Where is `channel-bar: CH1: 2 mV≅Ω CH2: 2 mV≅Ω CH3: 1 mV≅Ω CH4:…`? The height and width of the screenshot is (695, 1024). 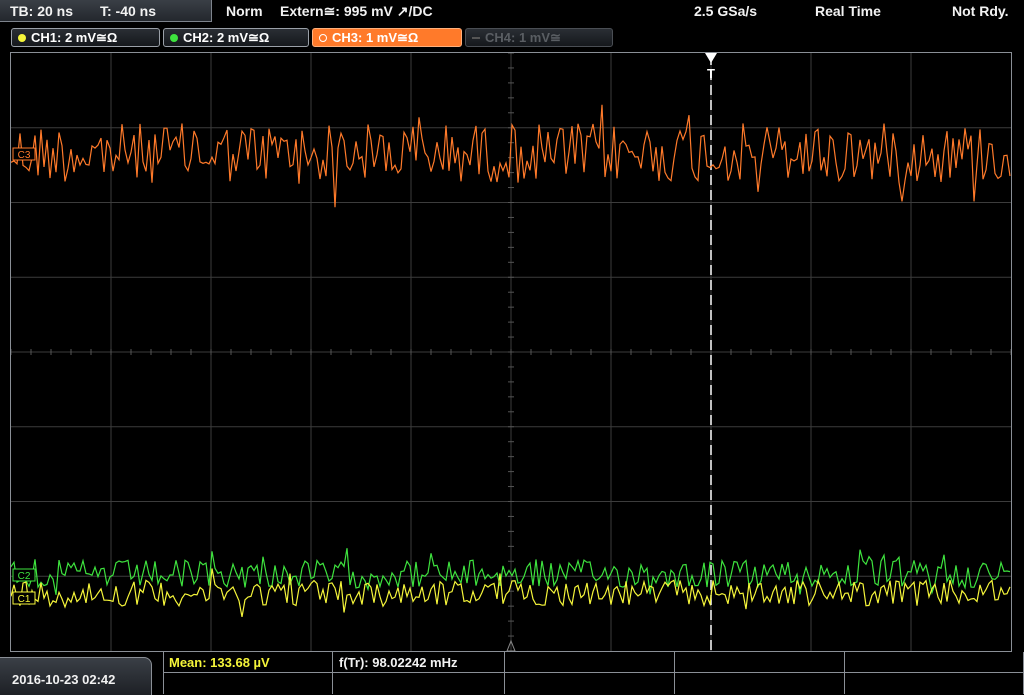 channel-bar: CH1: 2 mV≅Ω CH2: 2 mV≅Ω CH3: 1 mV≅Ω CH4:… is located at coordinates (512, 37).